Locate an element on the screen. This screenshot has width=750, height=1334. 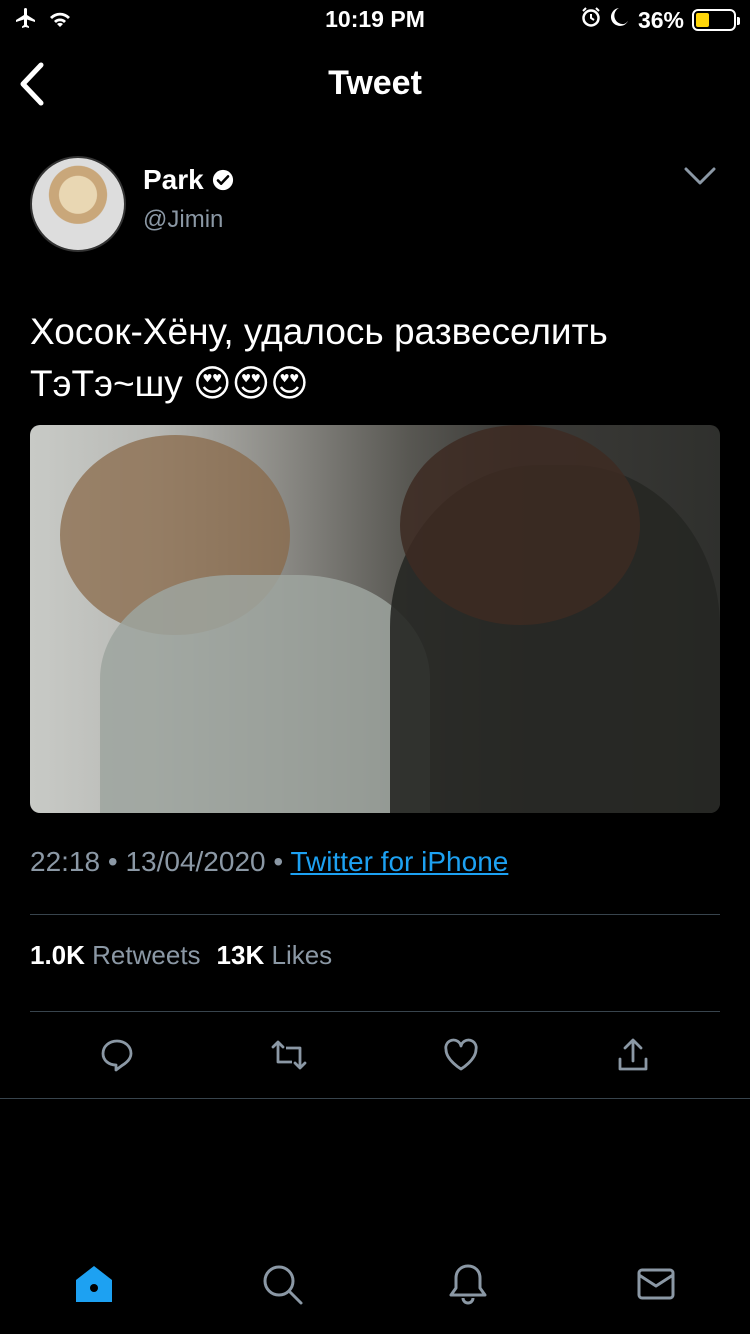
author-handle: @Jimin is located at coordinates (183, 220).